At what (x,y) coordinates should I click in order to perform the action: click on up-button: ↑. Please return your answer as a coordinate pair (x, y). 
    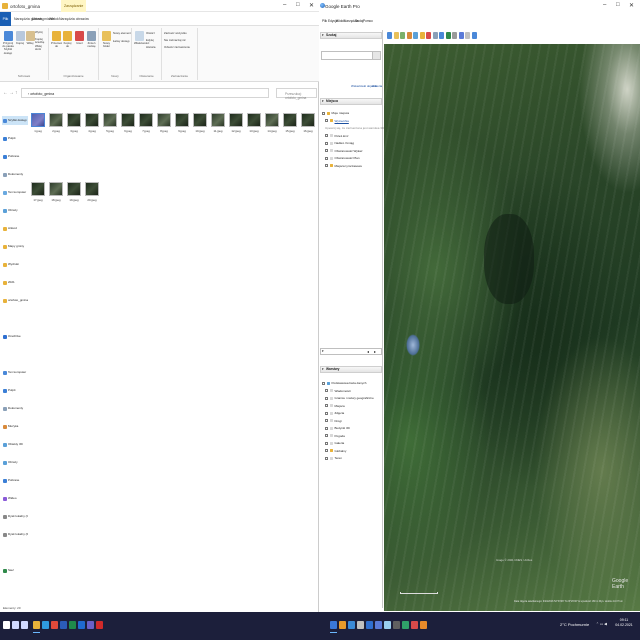
    Looking at the image, I should click on (16, 93).